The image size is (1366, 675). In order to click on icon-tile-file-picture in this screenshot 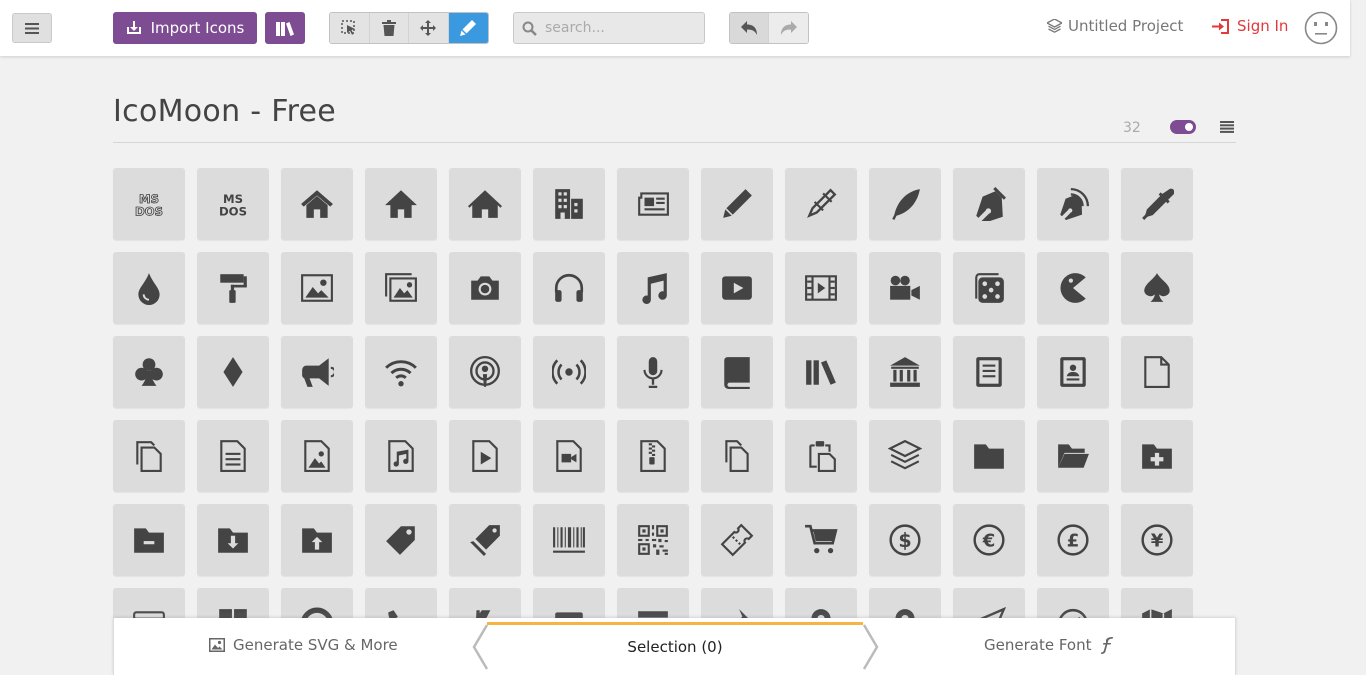, I will do `click(317, 456)`.